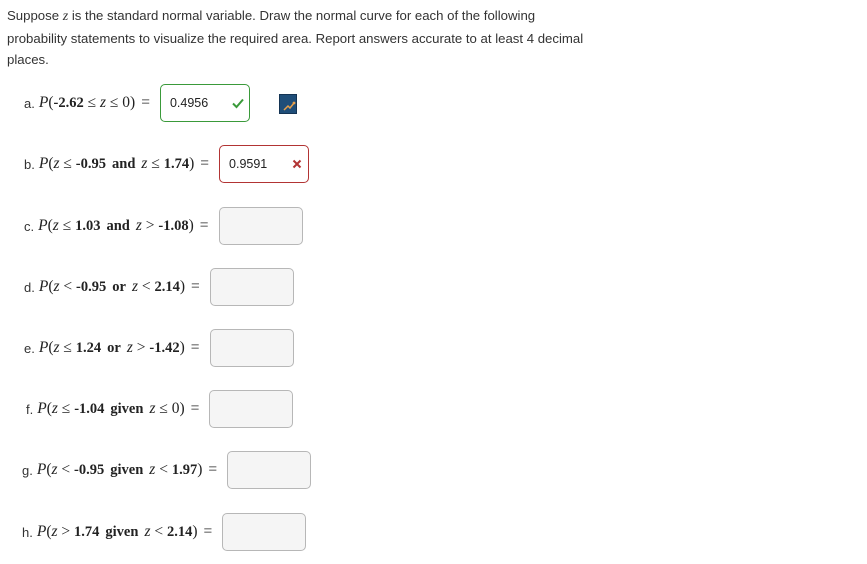 The height and width of the screenshot is (564, 867). I want to click on answer-field-c, so click(260, 226).